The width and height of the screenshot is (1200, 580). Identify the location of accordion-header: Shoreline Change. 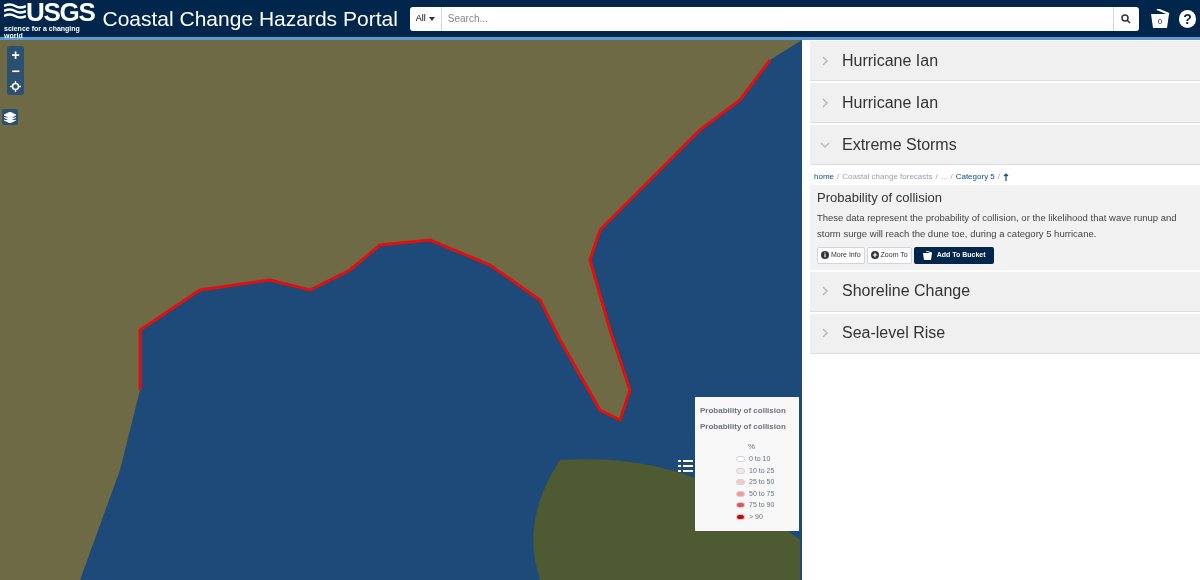
(1005, 291).